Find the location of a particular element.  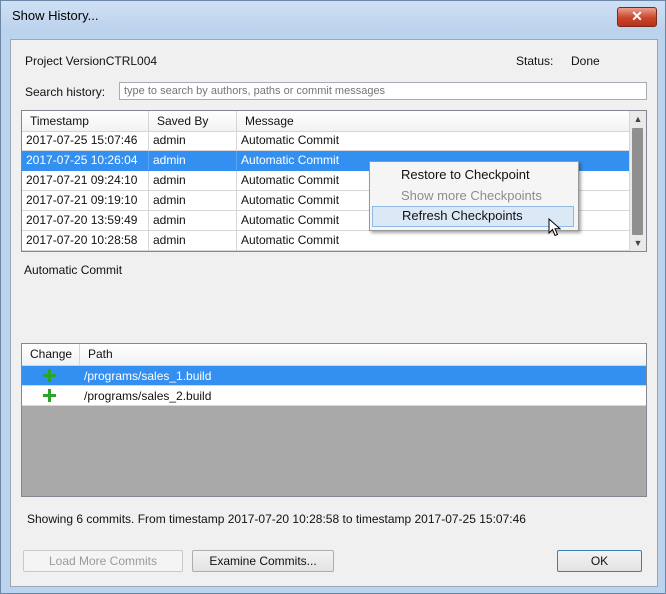

commits-table-header: Timestamp Saved By Message is located at coordinates (325, 121).